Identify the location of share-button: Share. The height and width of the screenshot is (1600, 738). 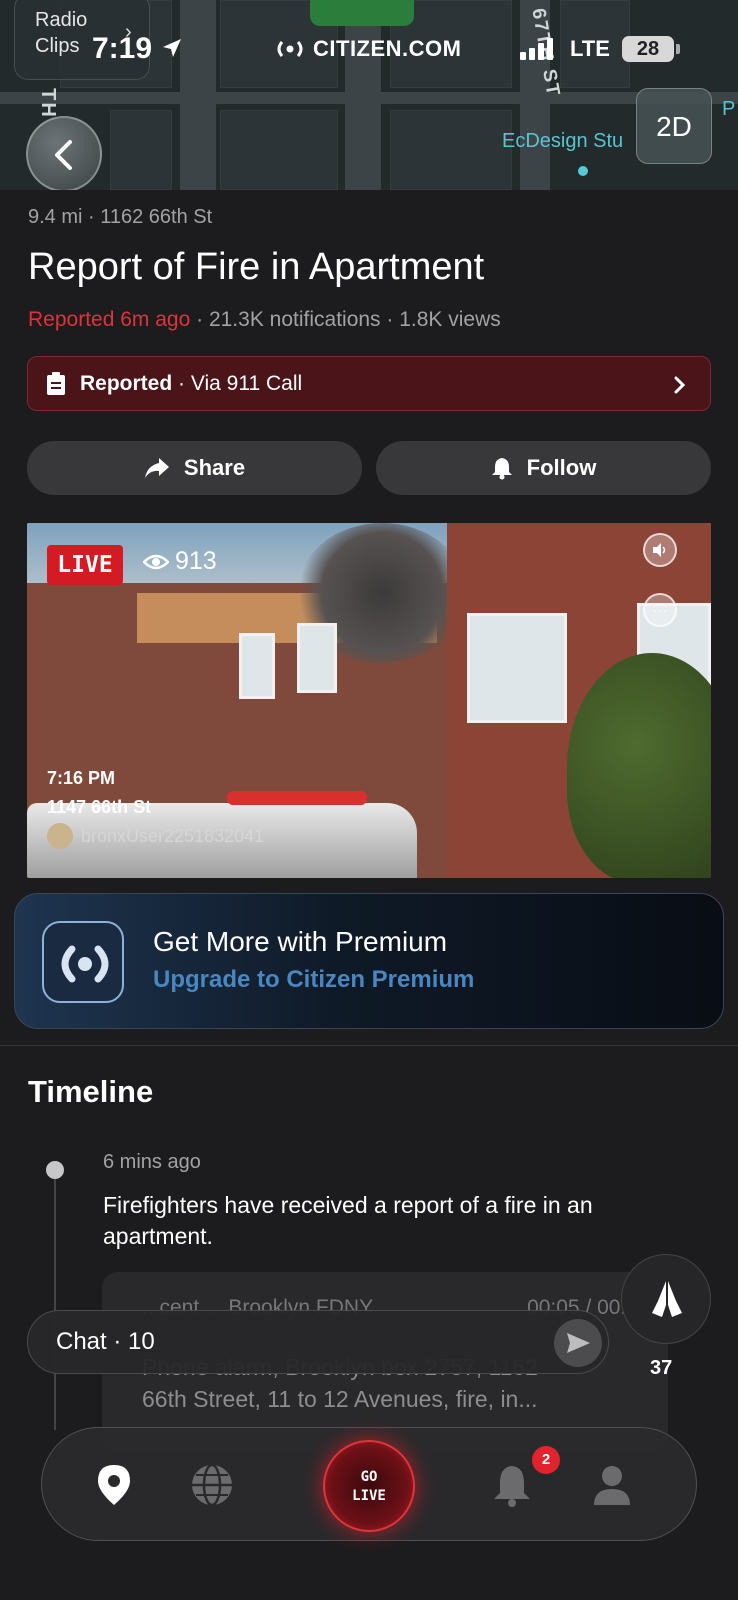
(194, 468).